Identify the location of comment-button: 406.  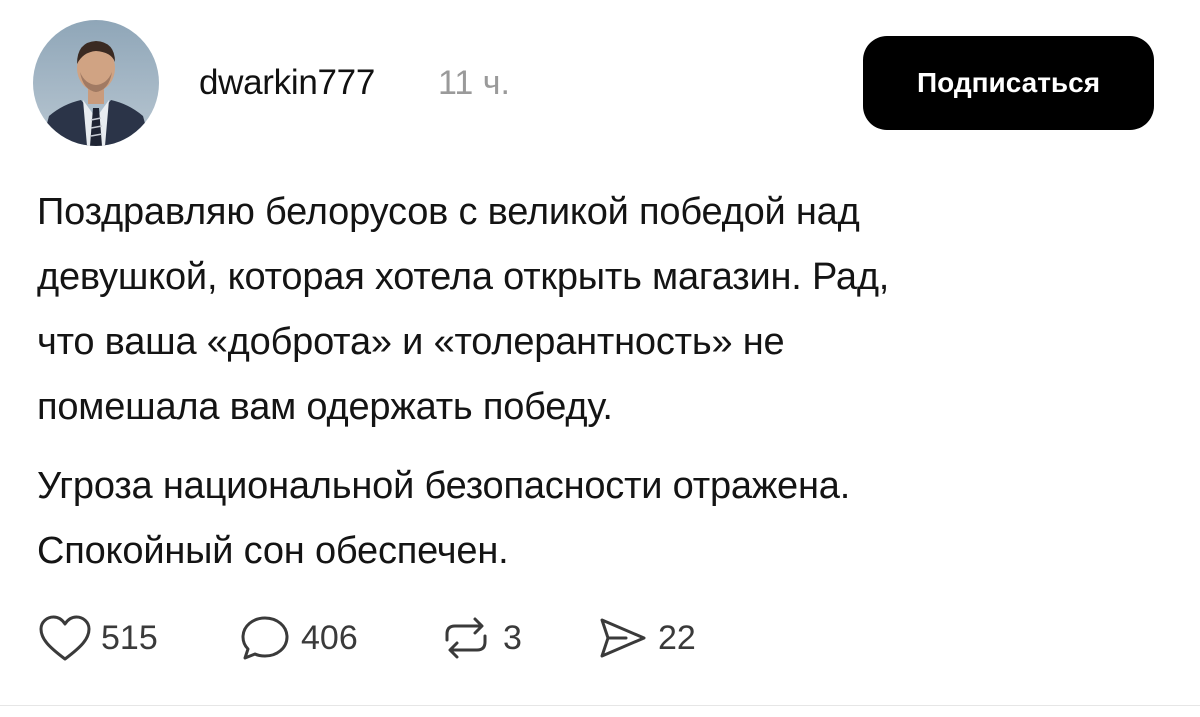
(297, 638).